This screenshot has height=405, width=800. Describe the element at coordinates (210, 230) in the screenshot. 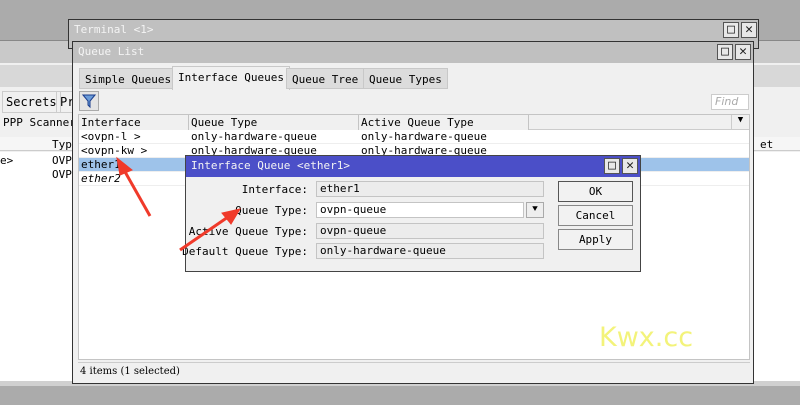

I see `arrow-to-queue-type` at that location.